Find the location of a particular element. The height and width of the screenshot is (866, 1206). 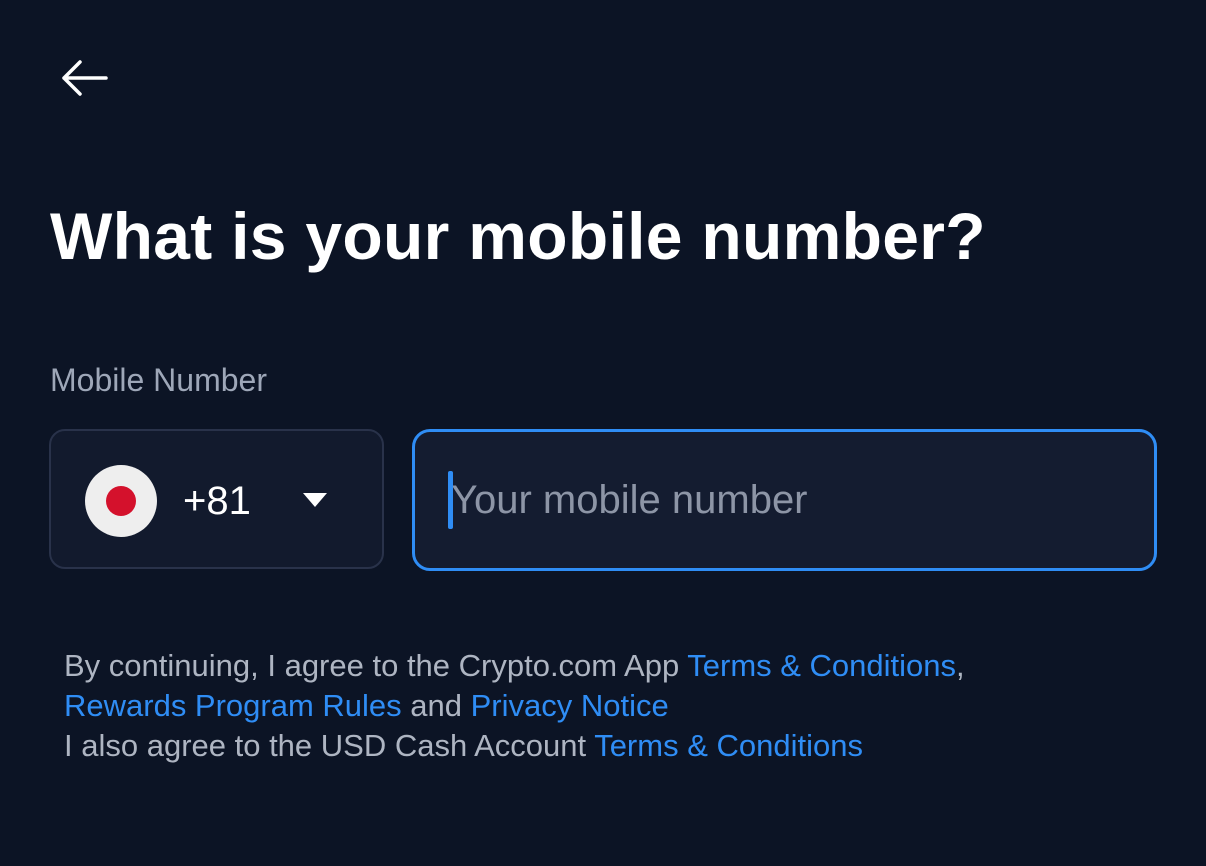

mobile-number-field is located at coordinates (784, 500).